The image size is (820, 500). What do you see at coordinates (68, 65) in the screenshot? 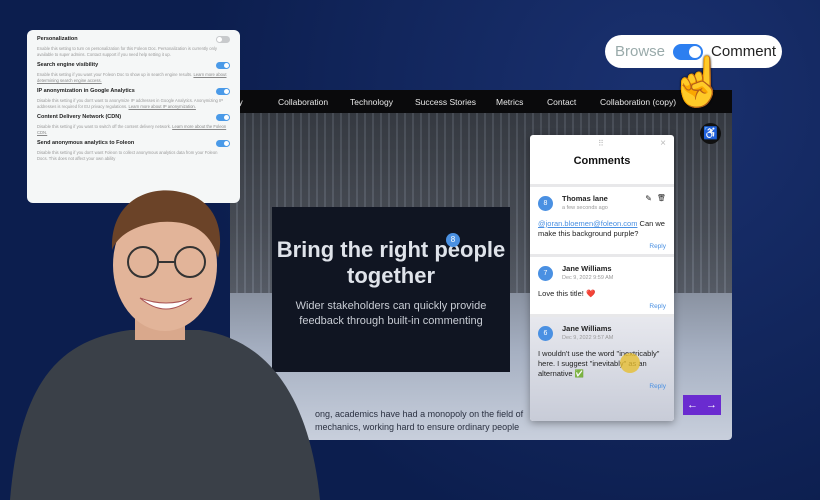
I see `setting-title: Search engine visibility` at bounding box center [68, 65].